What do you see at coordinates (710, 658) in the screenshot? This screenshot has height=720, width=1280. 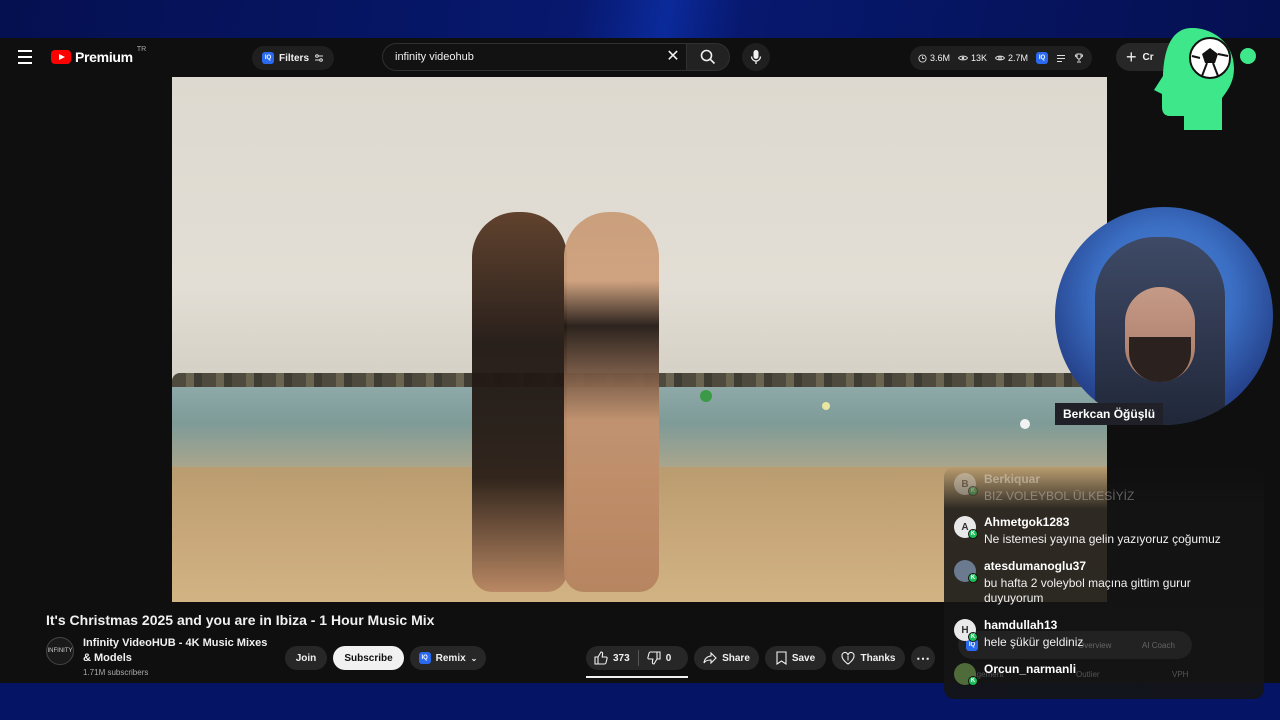 I see `share-icon` at bounding box center [710, 658].